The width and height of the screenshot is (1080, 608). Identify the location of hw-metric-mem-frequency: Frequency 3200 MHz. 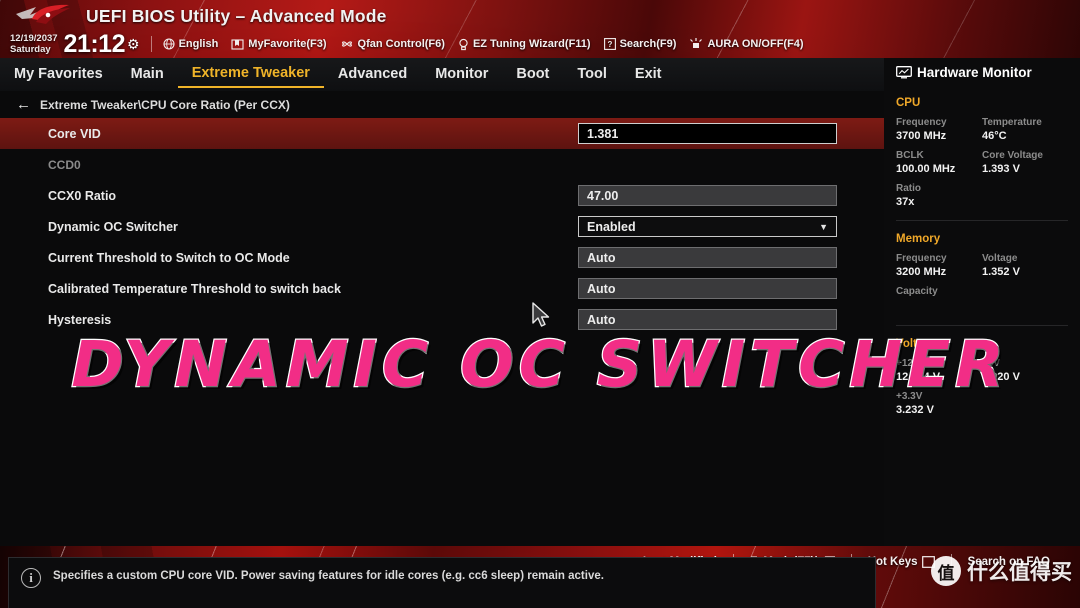
(939, 265).